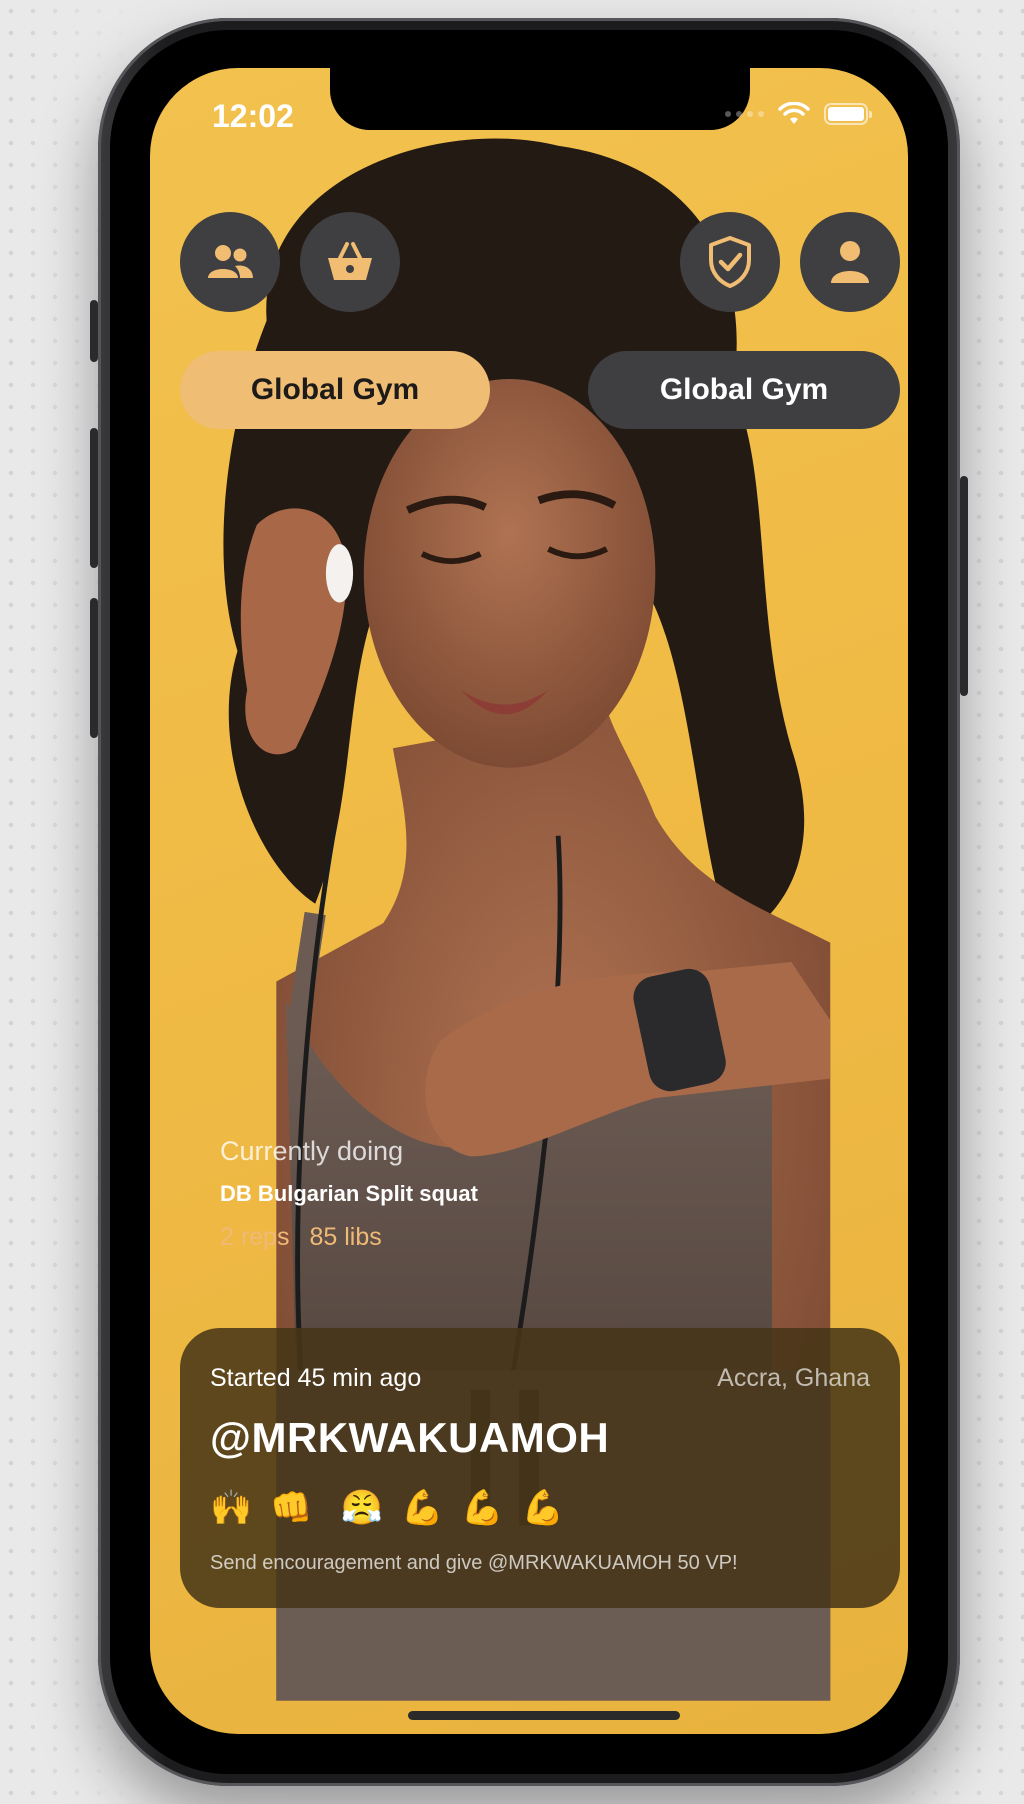  Describe the element at coordinates (345, 1237) in the screenshot. I see `weight-value: 85 libs` at that location.